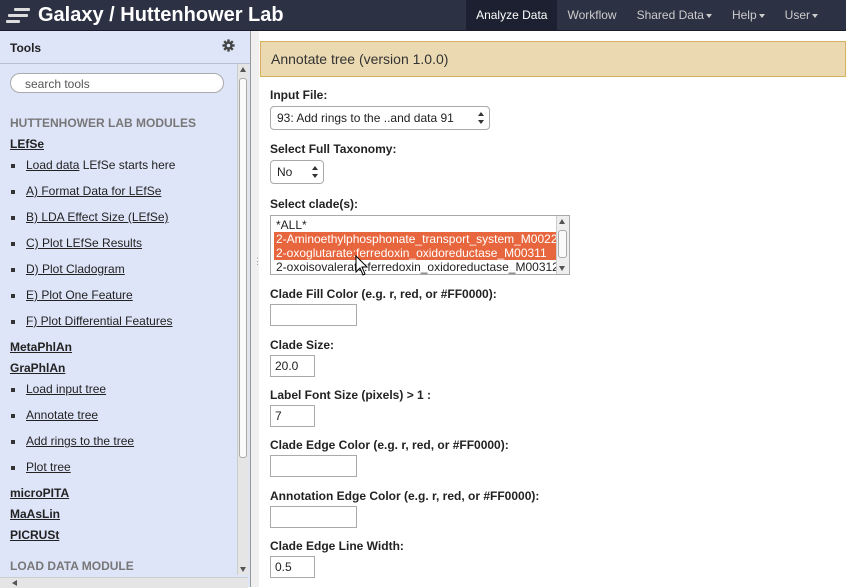  I want to click on category-picrust: PICRUSt, so click(34, 535).